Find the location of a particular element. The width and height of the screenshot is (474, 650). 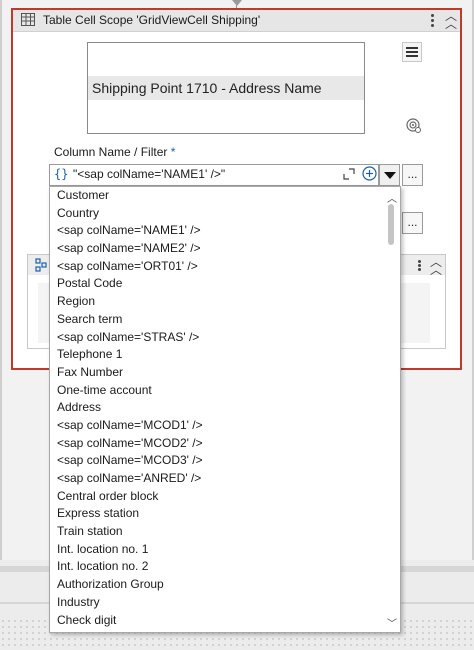

dropdown-scrollbar: ︿ ﹀ is located at coordinates (391, 409).